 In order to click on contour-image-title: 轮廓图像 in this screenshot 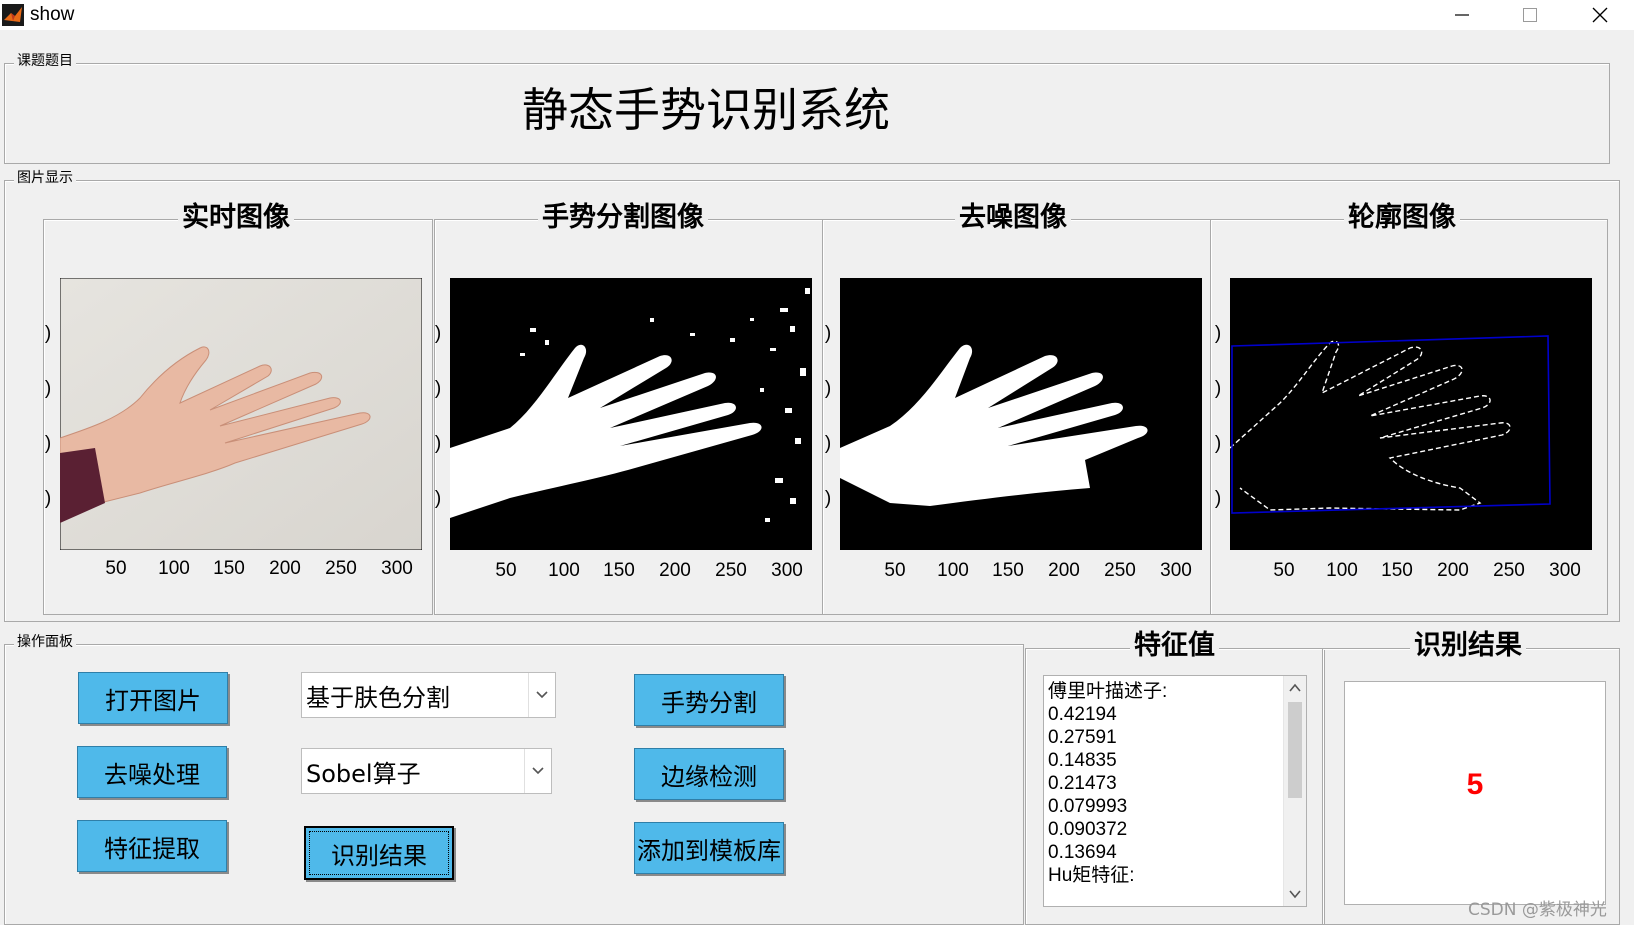, I will do `click(1402, 218)`.